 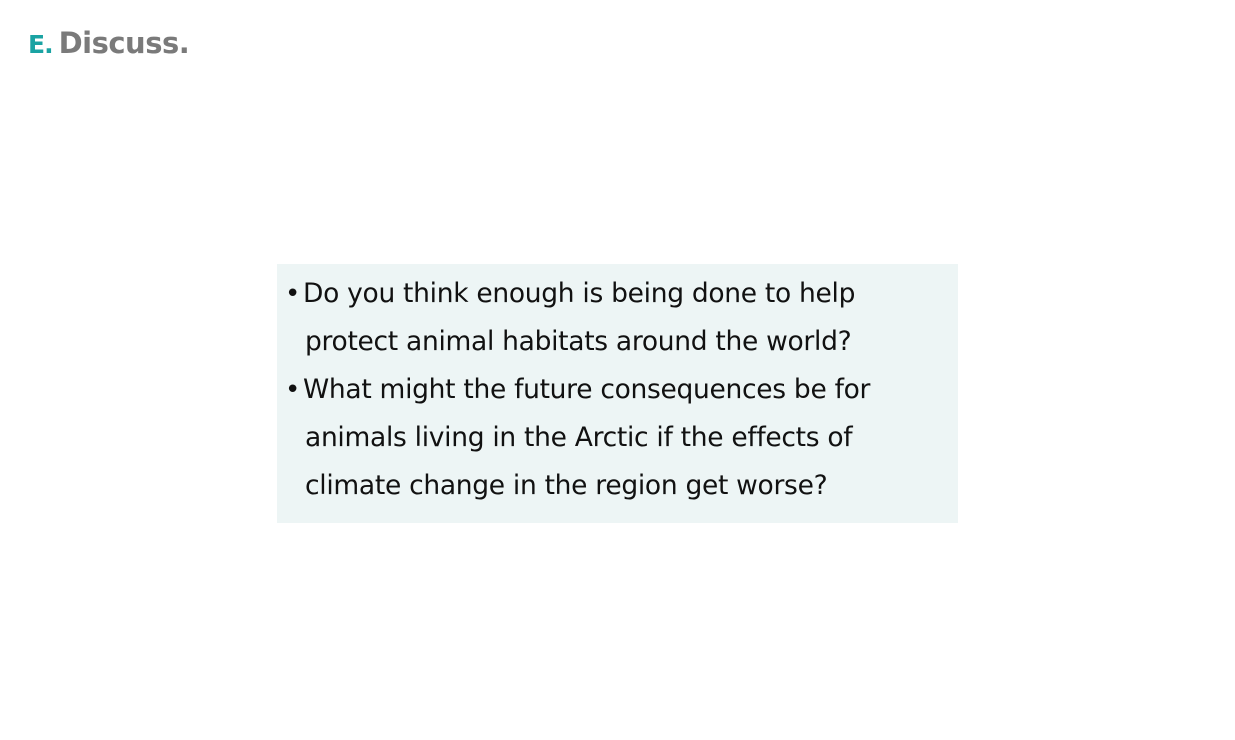 What do you see at coordinates (41, 44) in the screenshot?
I see `section-letter: E.` at bounding box center [41, 44].